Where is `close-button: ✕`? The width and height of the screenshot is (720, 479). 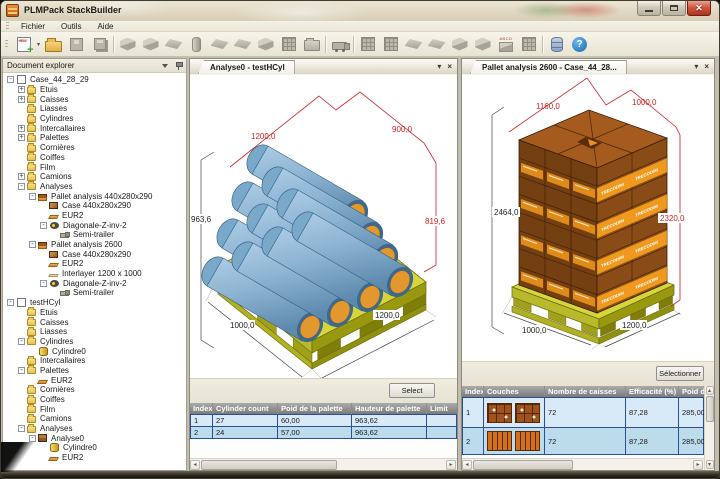 close-button: ✕ is located at coordinates (699, 8).